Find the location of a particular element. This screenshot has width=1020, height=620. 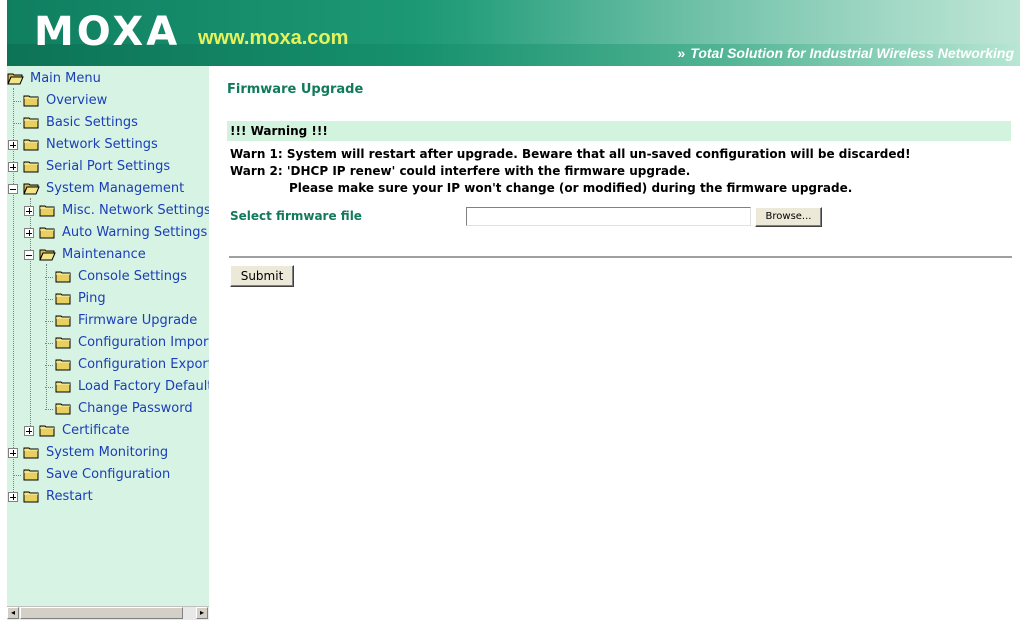

tree-item-label: Network Settings is located at coordinates (102, 145).